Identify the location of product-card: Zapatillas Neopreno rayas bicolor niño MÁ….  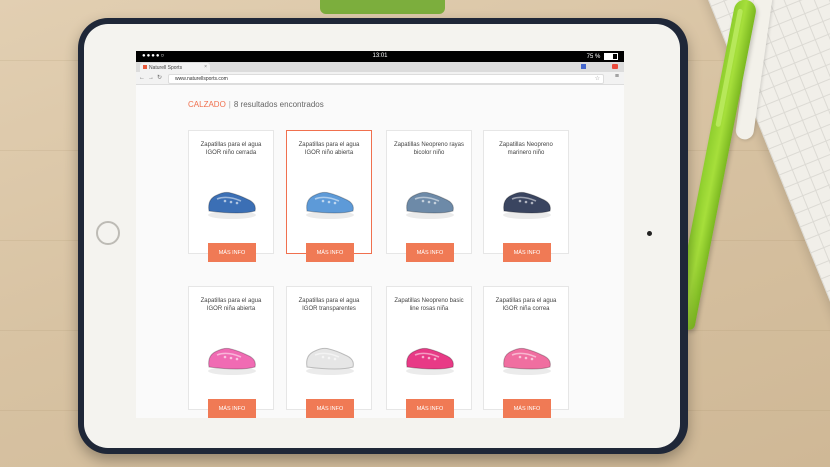
(429, 196).